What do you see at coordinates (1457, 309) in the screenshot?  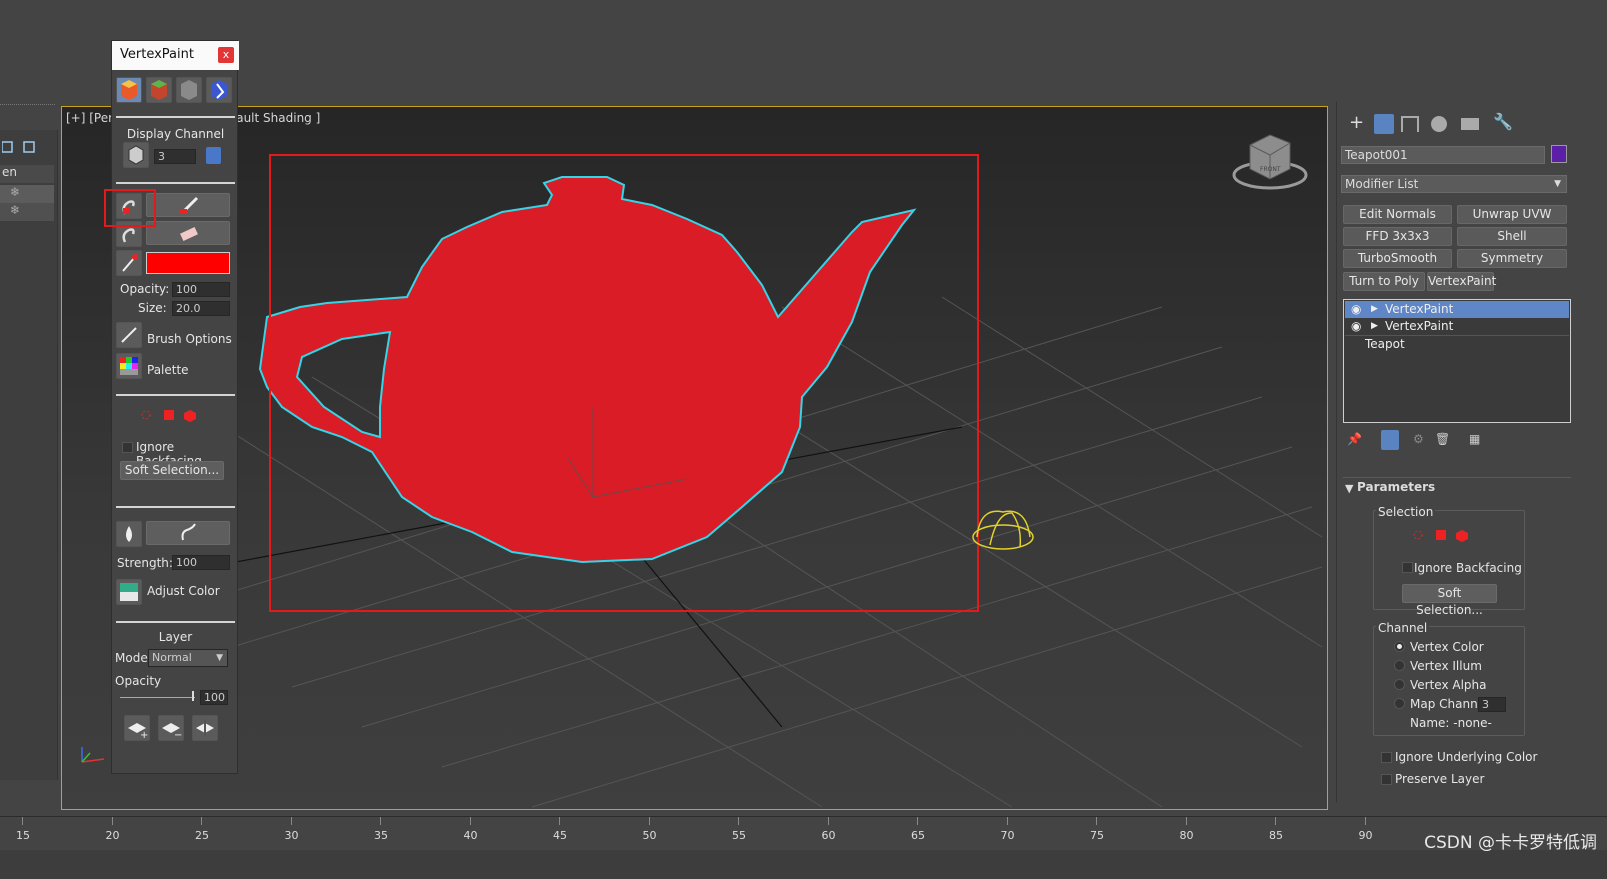 I see `stack-item-selected: ◉ ▶ VertexPaint` at bounding box center [1457, 309].